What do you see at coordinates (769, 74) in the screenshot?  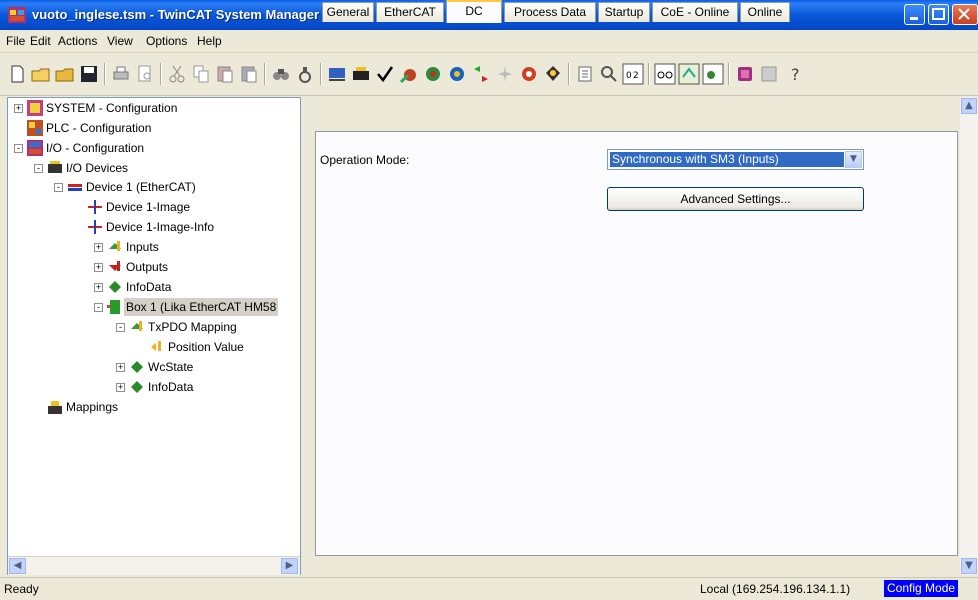 I see `info-icon` at bounding box center [769, 74].